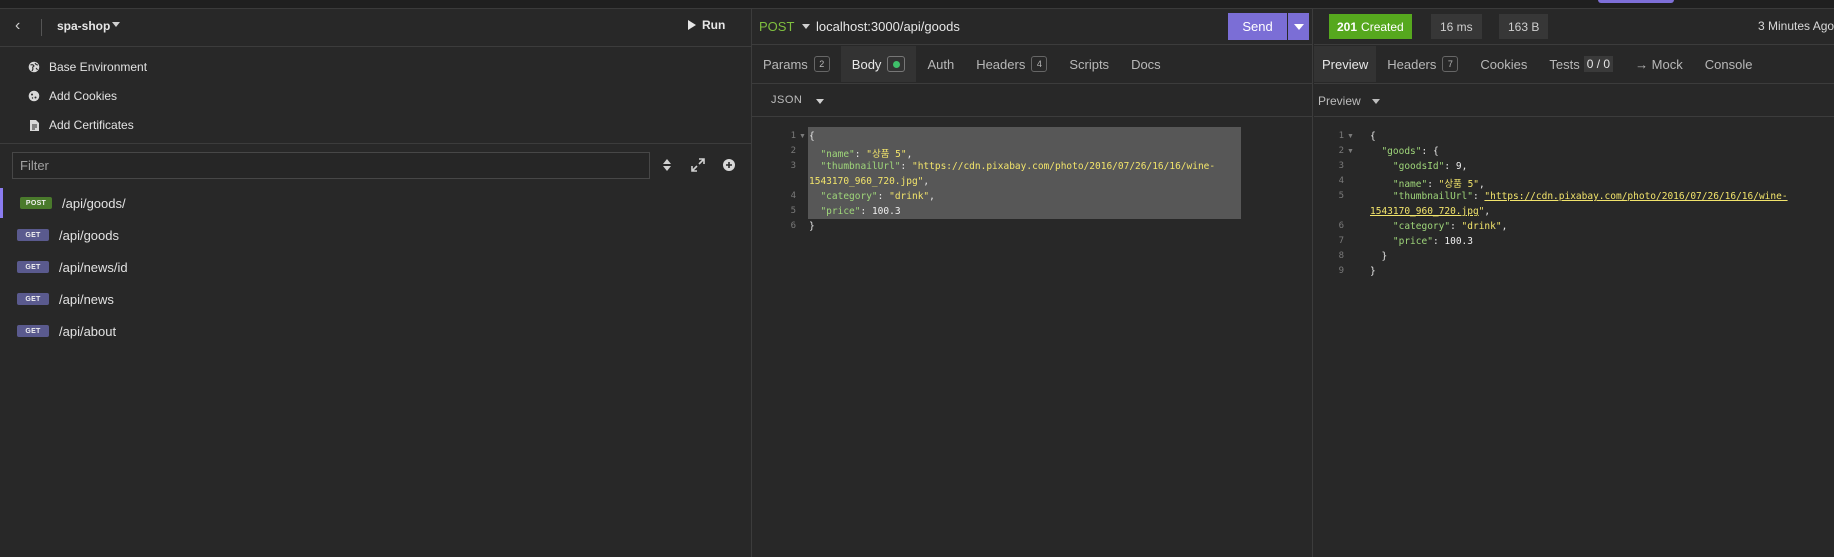 The image size is (1834, 557). Describe the element at coordinates (98, 67) in the screenshot. I see `env-item-label: Base Environment` at that location.